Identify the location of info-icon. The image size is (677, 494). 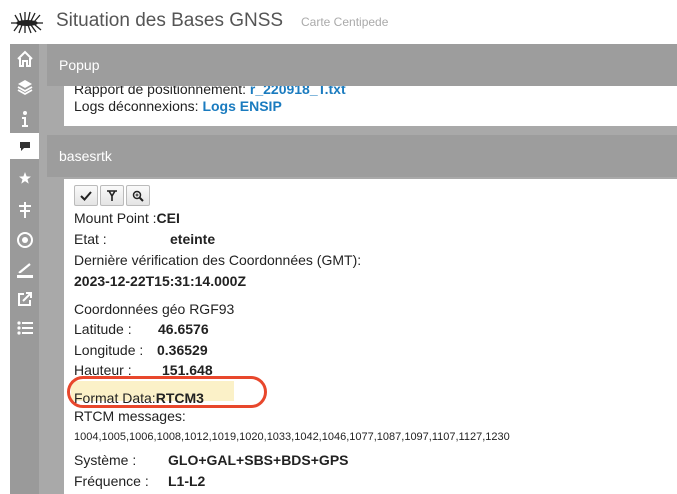
(24, 119).